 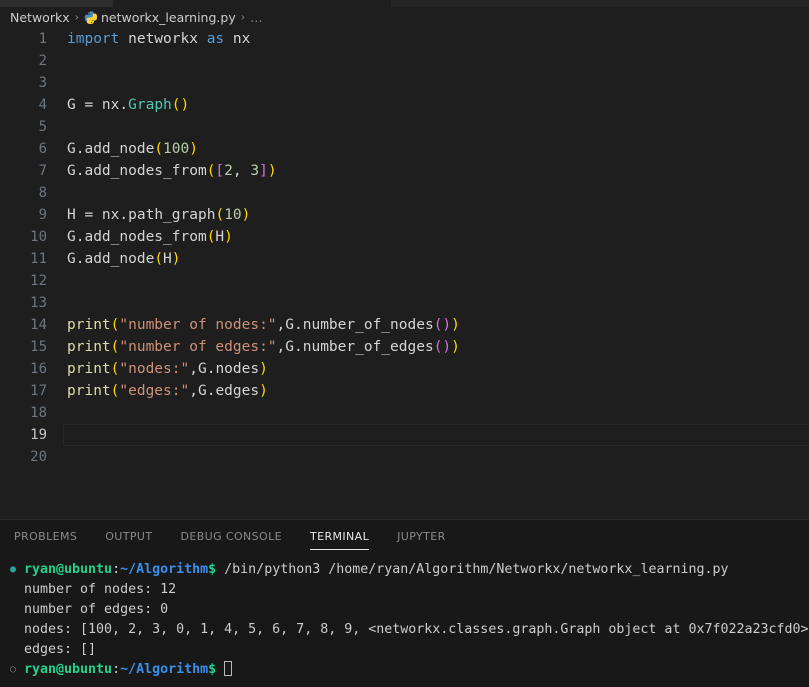 What do you see at coordinates (176, 149) in the screenshot?
I see `token: 100` at bounding box center [176, 149].